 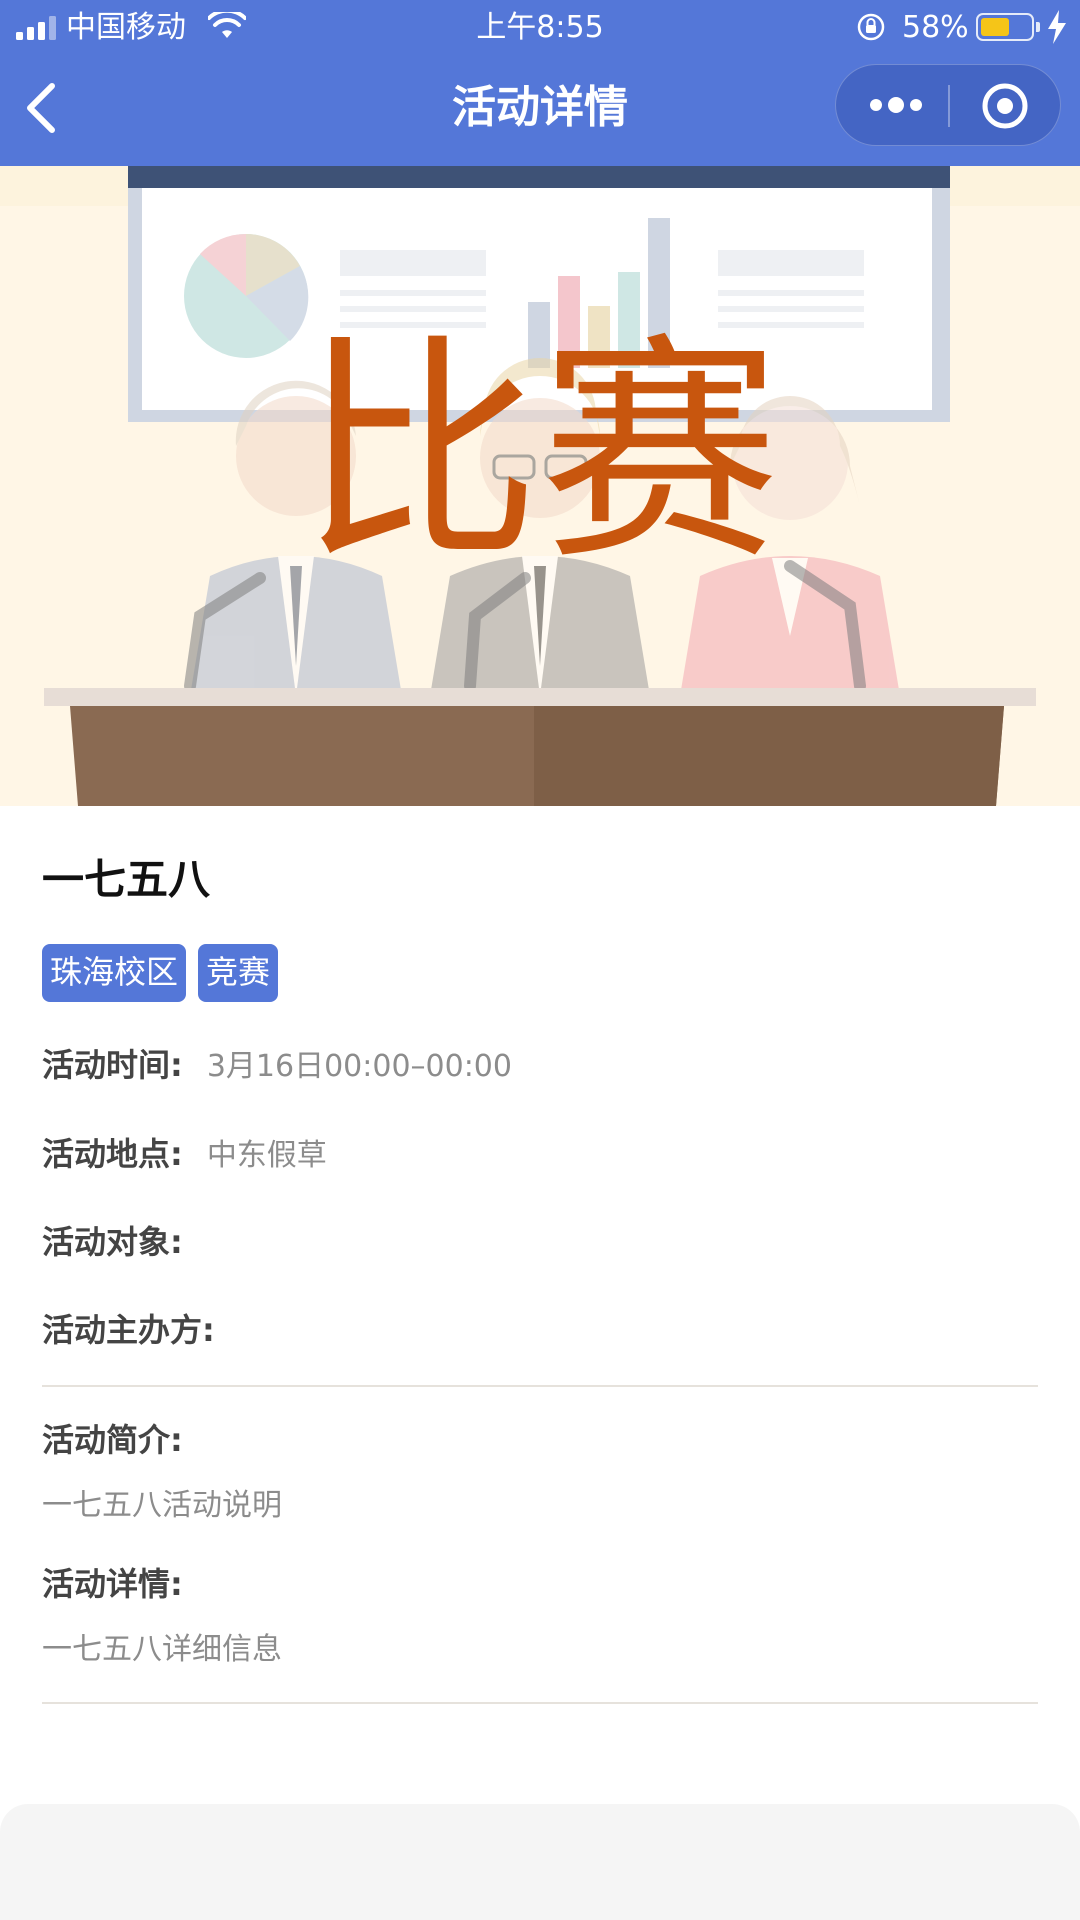 What do you see at coordinates (540, 1152) in the screenshot?
I see `activity-location-row: 活动地点: 中东假草` at bounding box center [540, 1152].